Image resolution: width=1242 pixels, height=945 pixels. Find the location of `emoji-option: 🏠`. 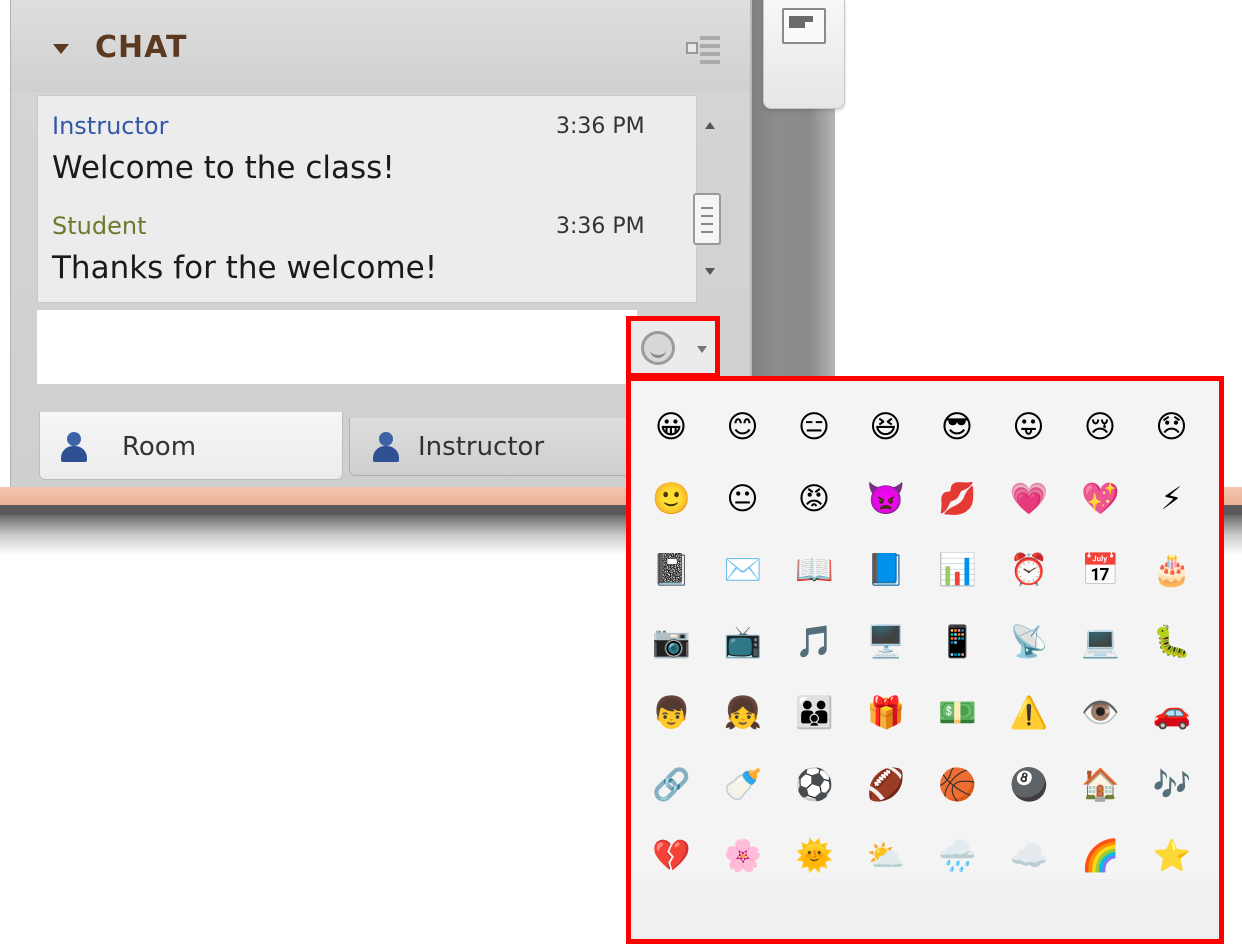

emoji-option: 🏠 is located at coordinates (1100, 785).